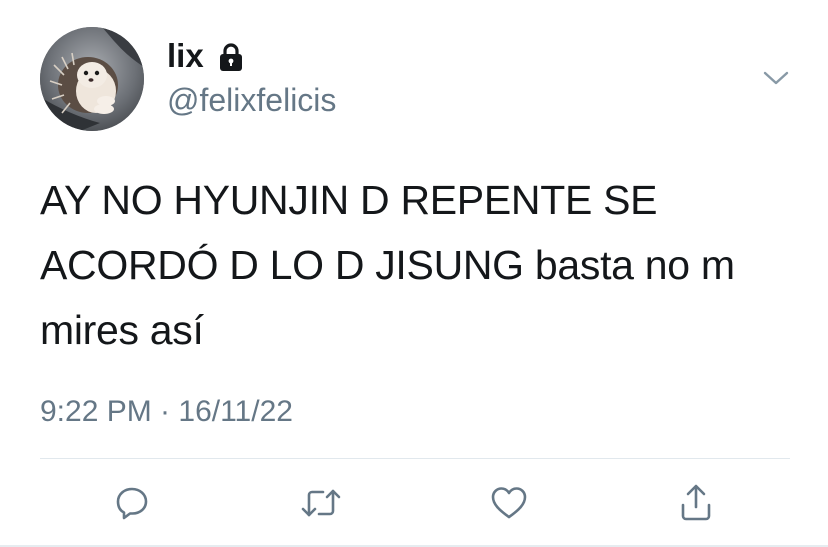  I want to click on lock-icon, so click(231, 57).